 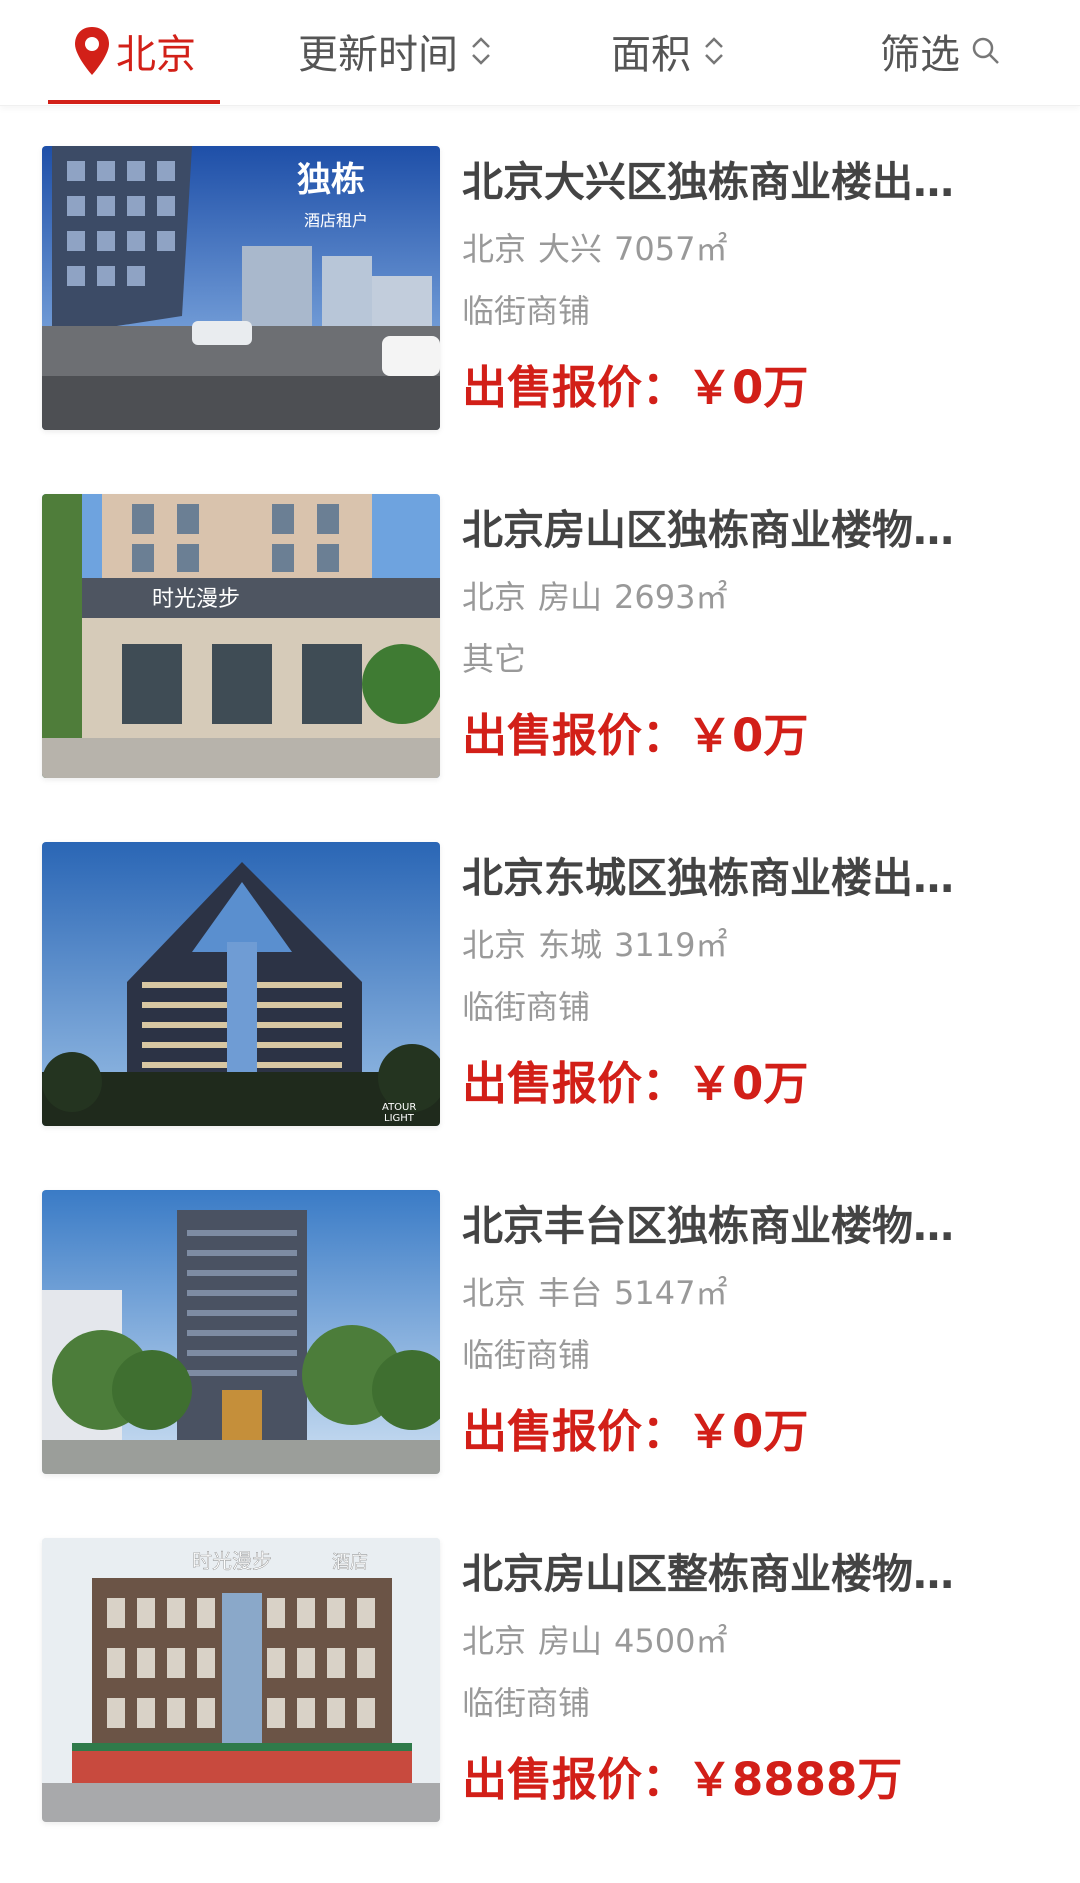 I want to click on photo-overlay-subtext: 酒店, so click(x=350, y=1562).